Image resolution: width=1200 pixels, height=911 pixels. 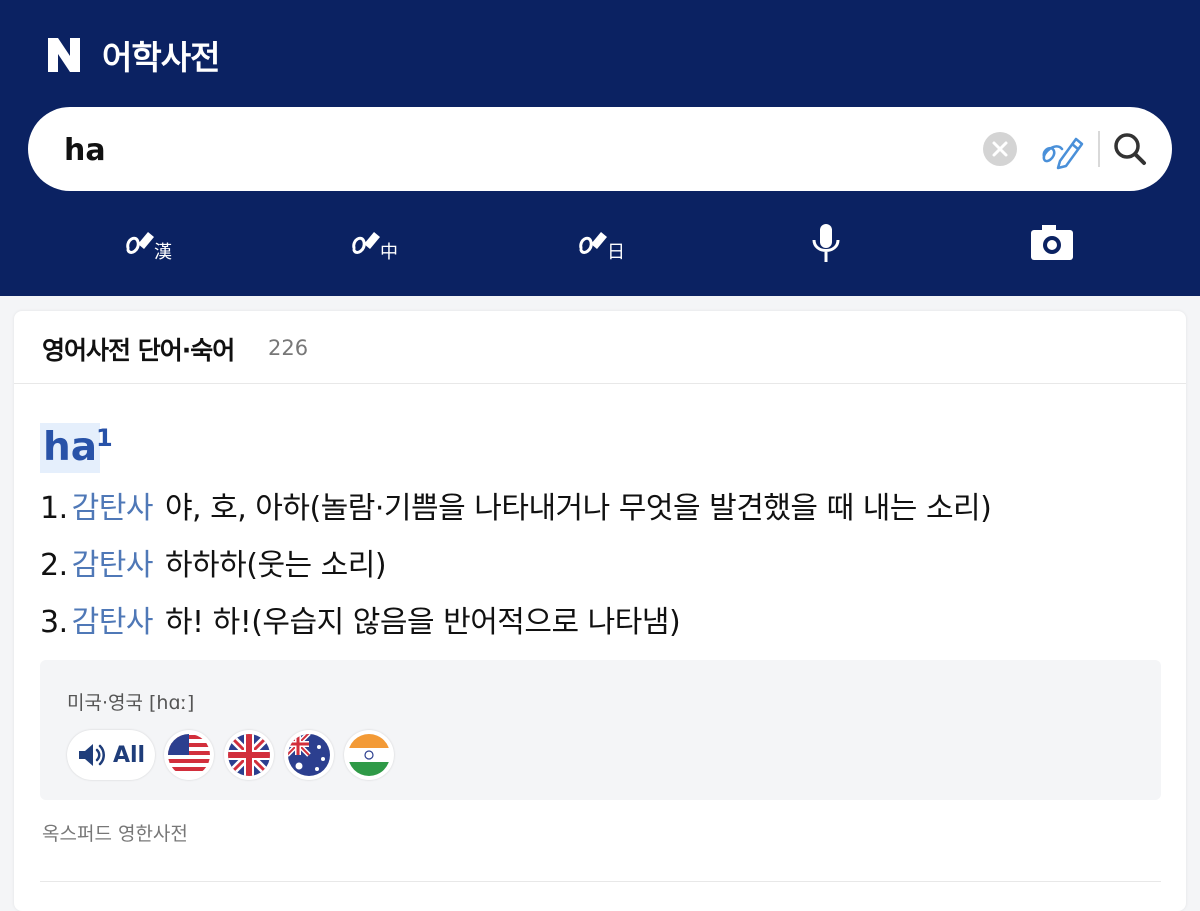 I want to click on camera-icon, so click(x=1052, y=243).